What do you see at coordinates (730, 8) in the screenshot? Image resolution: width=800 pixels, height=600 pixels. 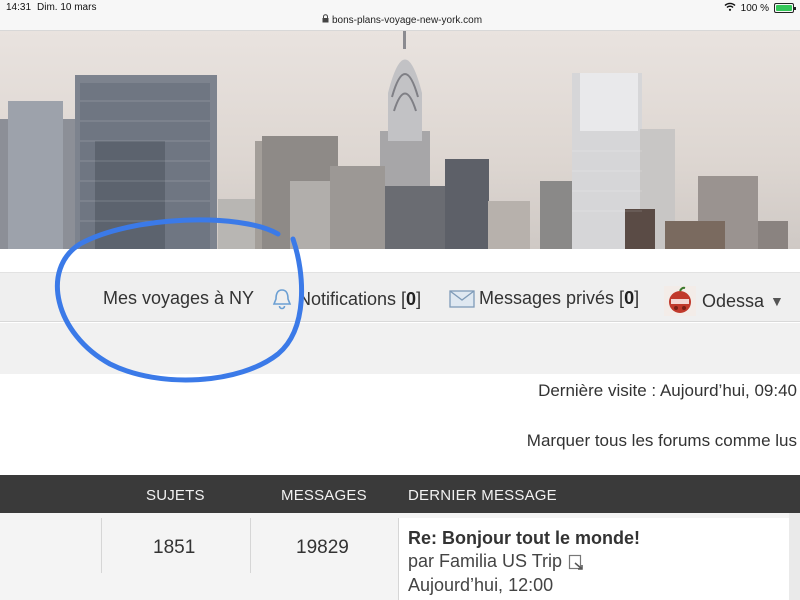 I see `wifi-icon` at bounding box center [730, 8].